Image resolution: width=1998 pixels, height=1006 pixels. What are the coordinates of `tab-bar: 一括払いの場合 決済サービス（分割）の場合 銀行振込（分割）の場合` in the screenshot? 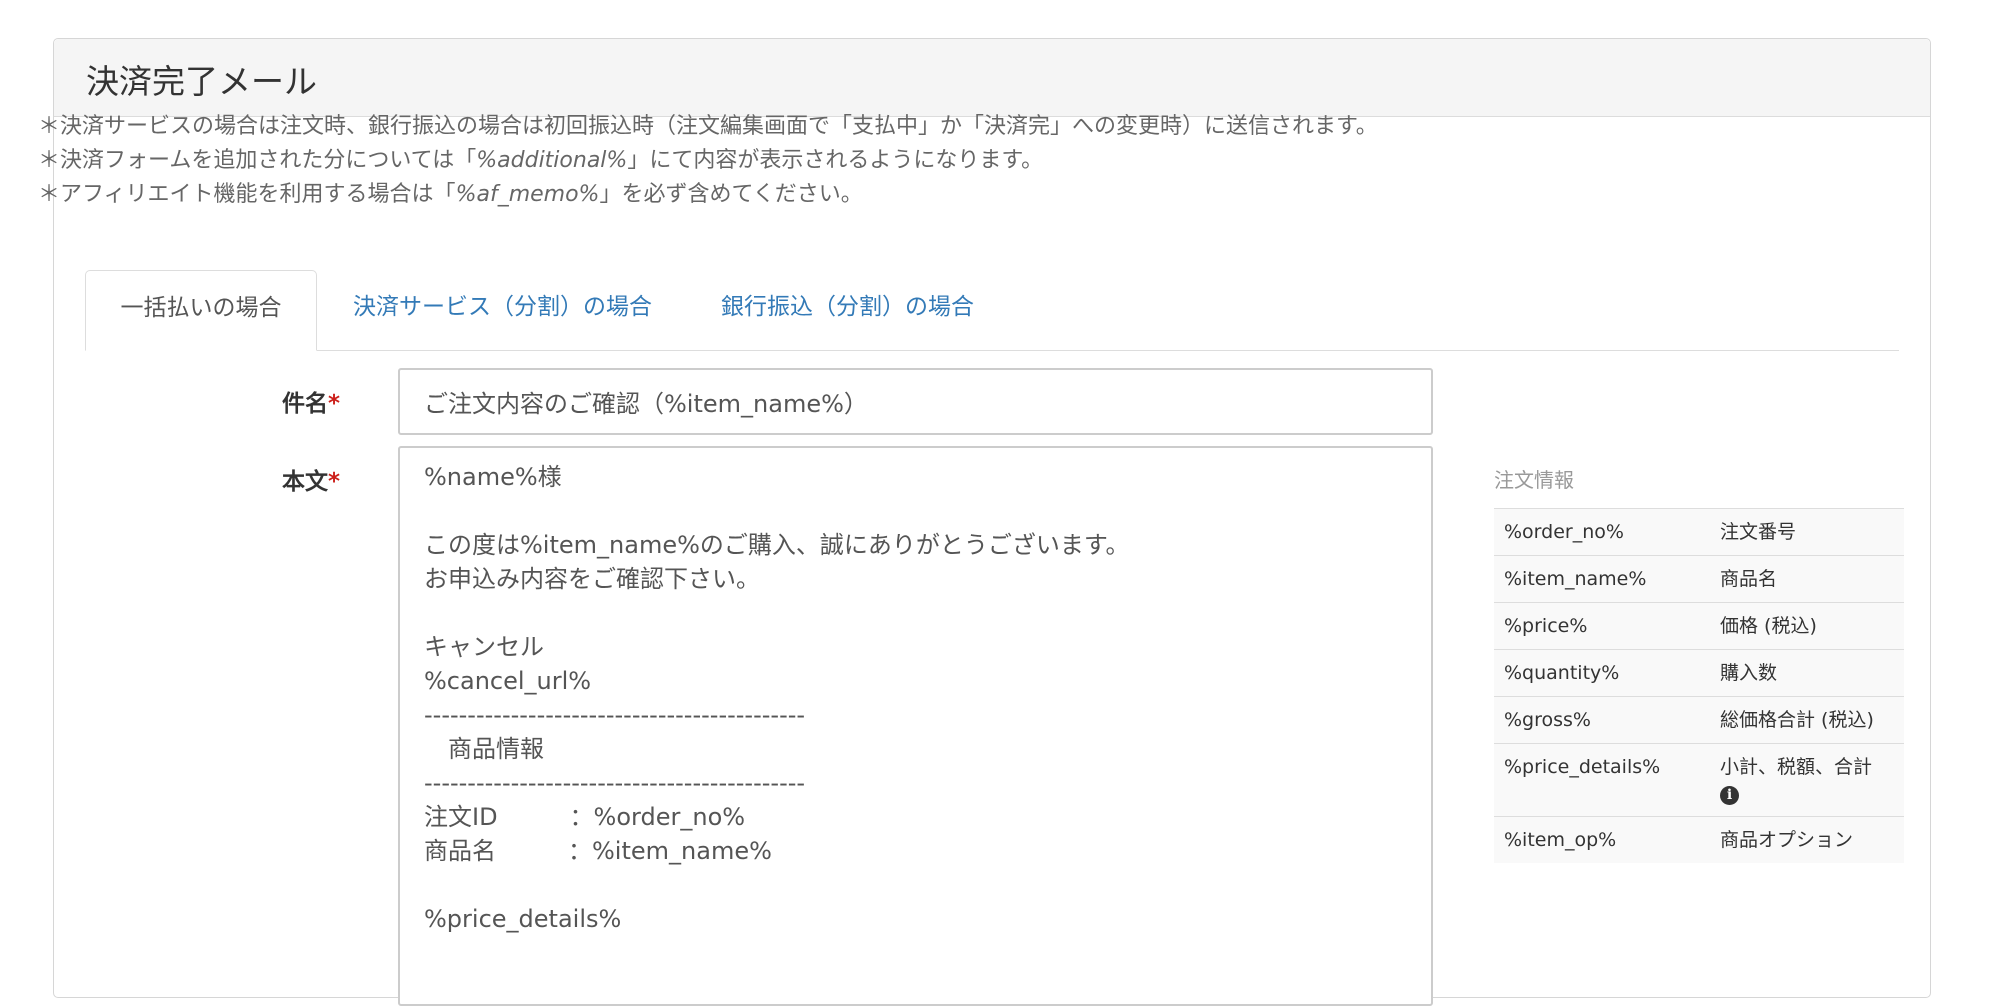 It's located at (992, 310).